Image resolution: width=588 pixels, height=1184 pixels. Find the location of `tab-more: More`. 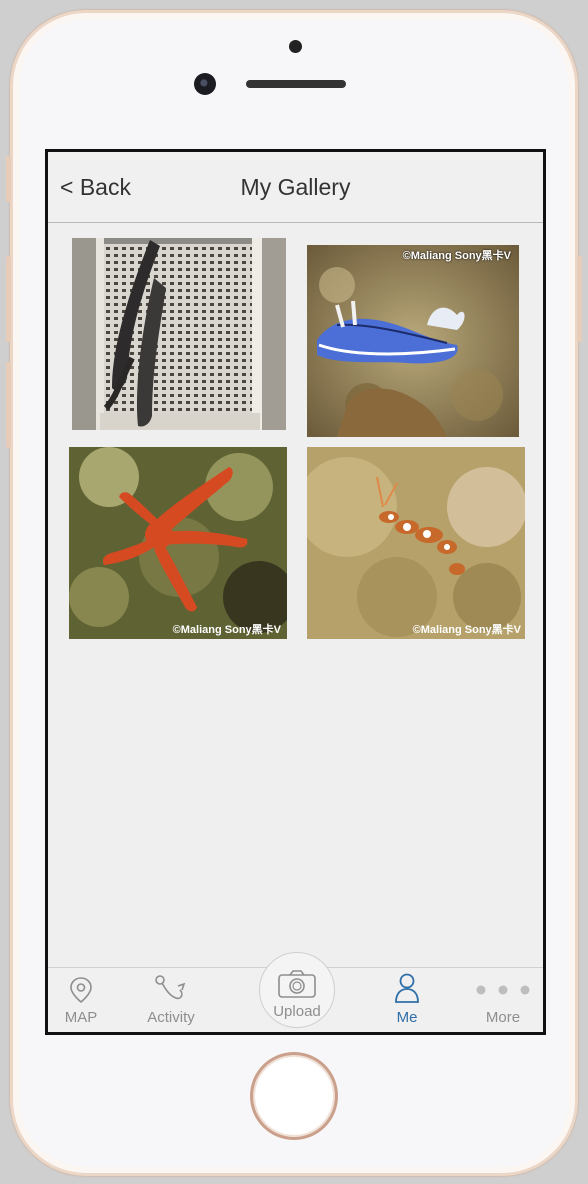

tab-more: More is located at coordinates (500, 998).